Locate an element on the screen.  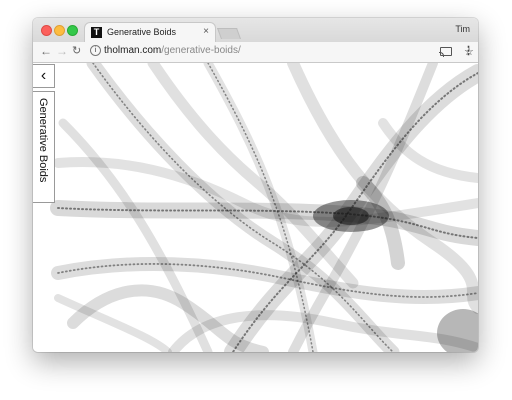
tab-generative-boids: T Generative Boids × is located at coordinates (150, 32).